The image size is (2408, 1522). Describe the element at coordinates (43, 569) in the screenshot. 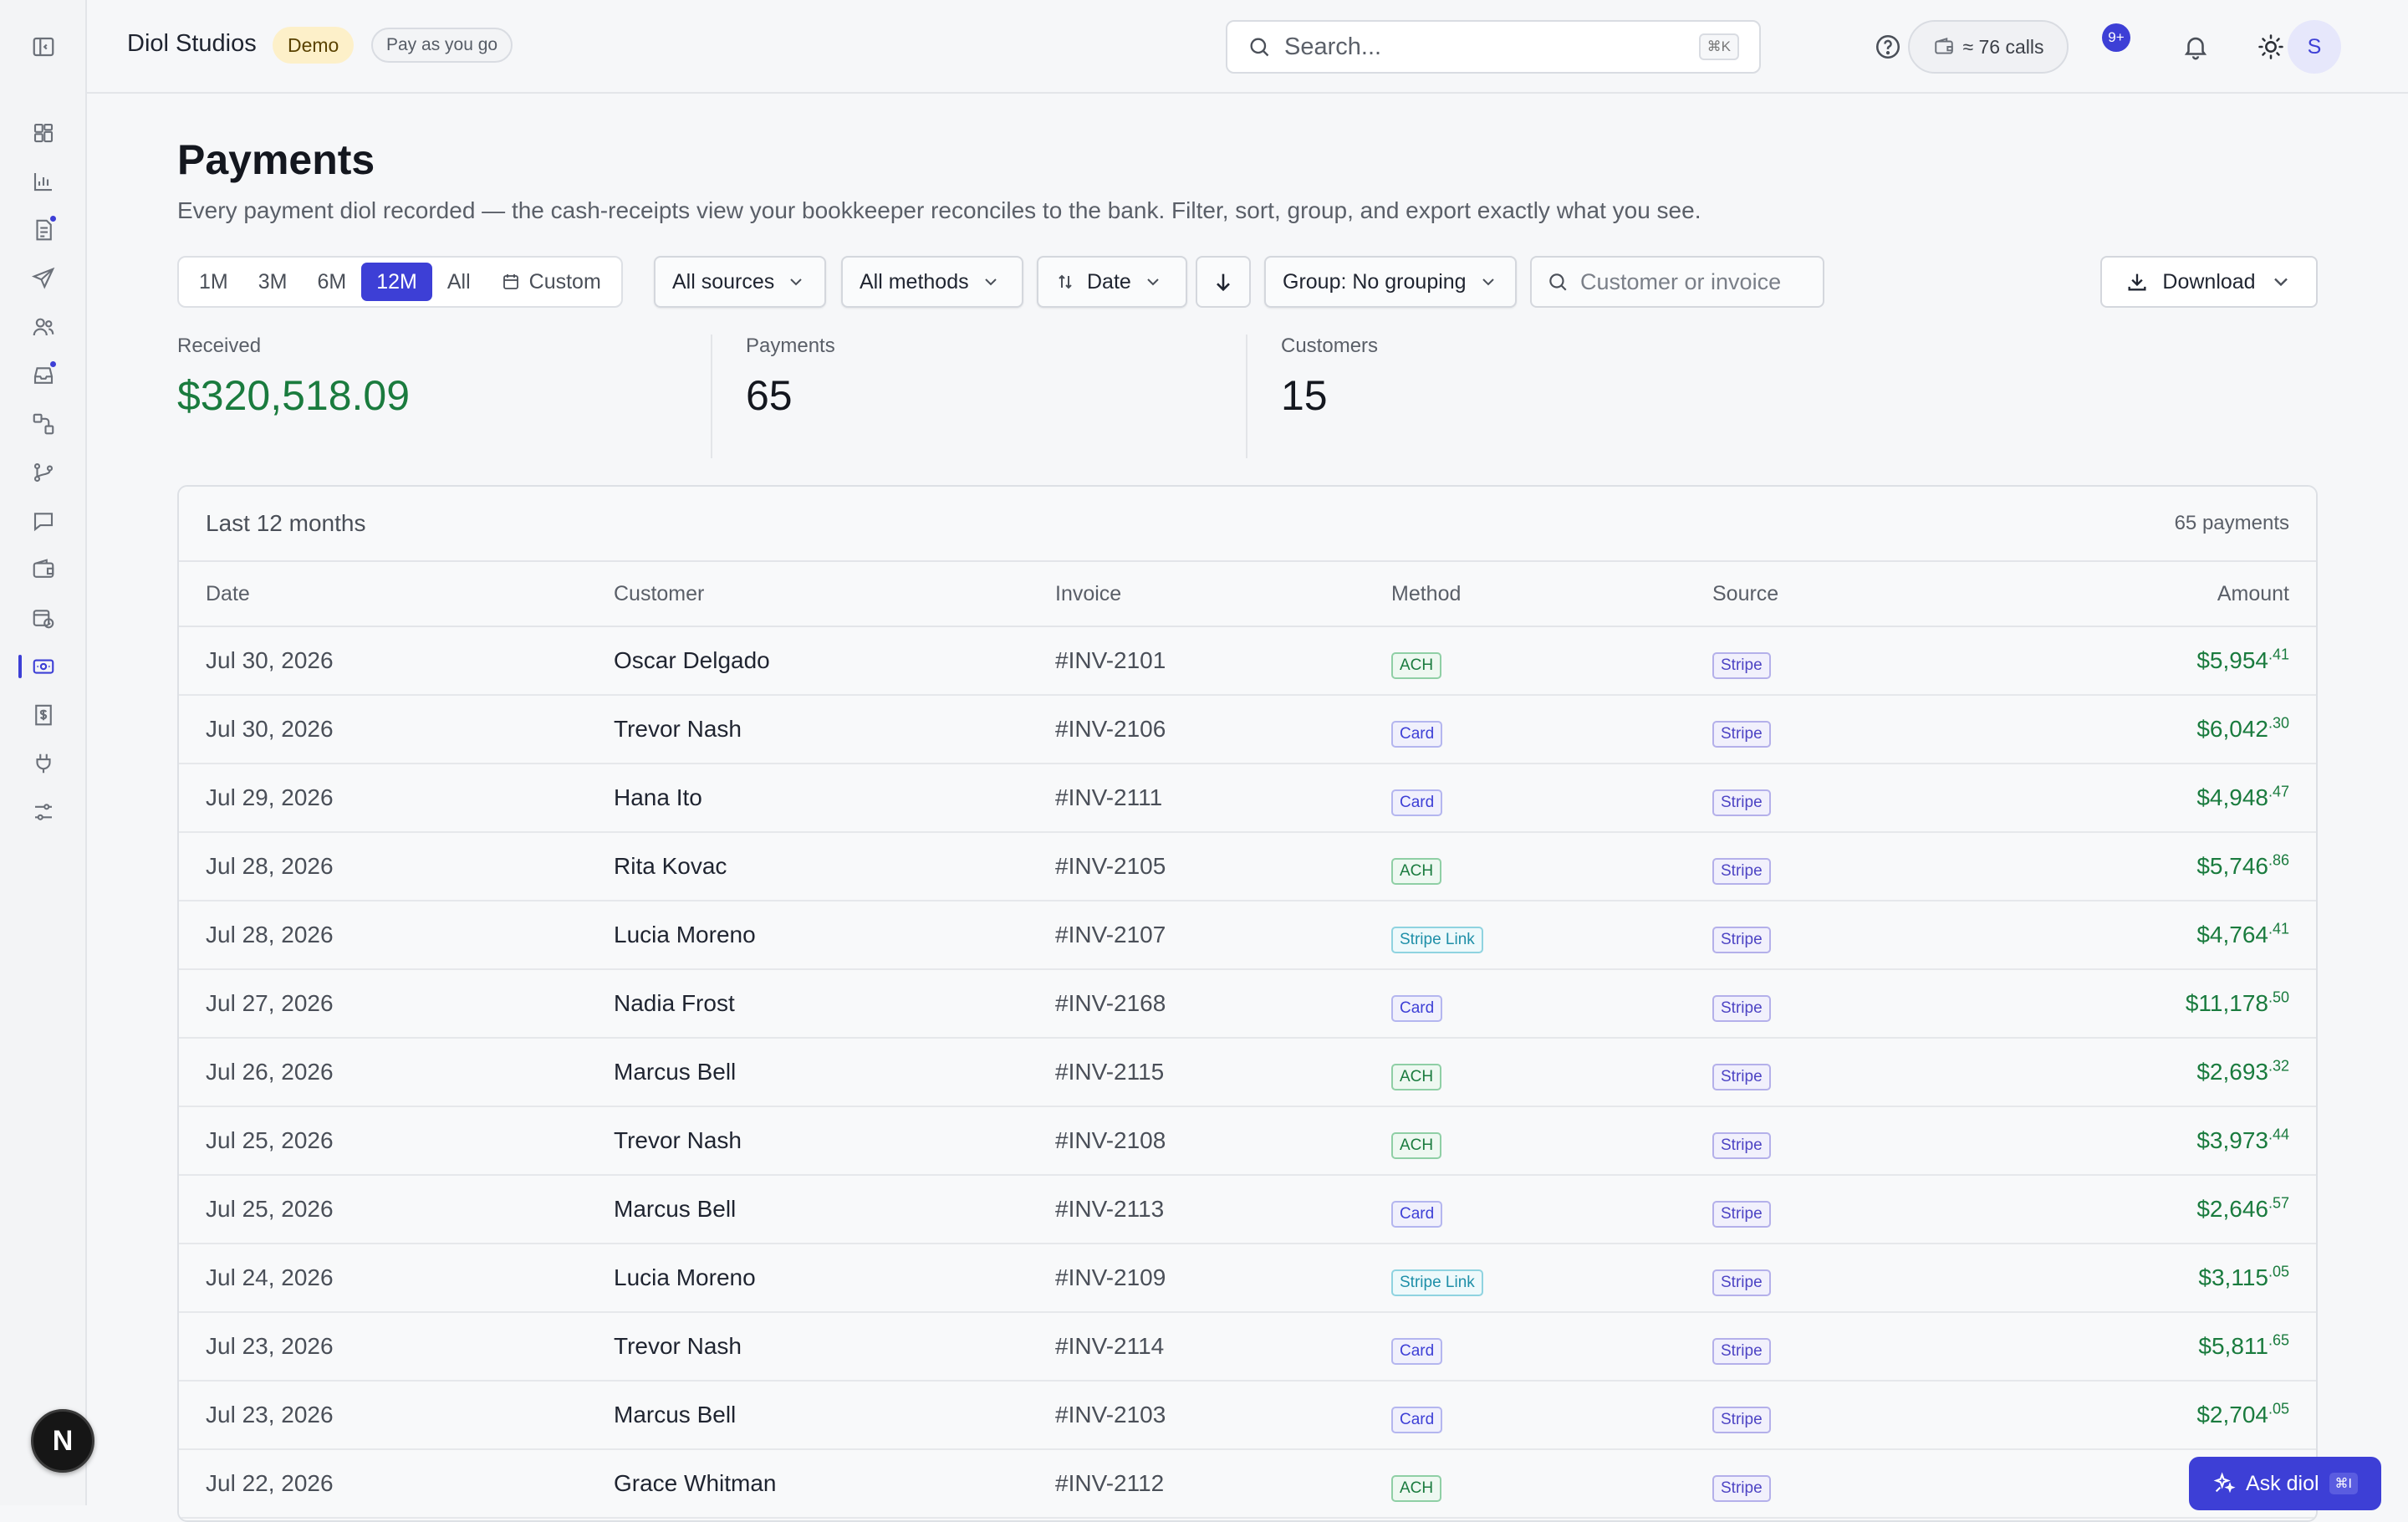

I see `sidebar-item-wallet` at that location.